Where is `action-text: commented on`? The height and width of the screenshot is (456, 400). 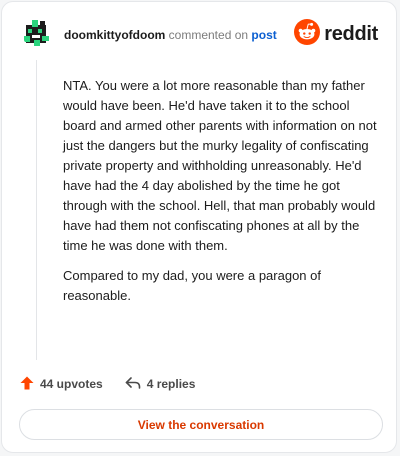
action-text: commented on is located at coordinates (208, 35).